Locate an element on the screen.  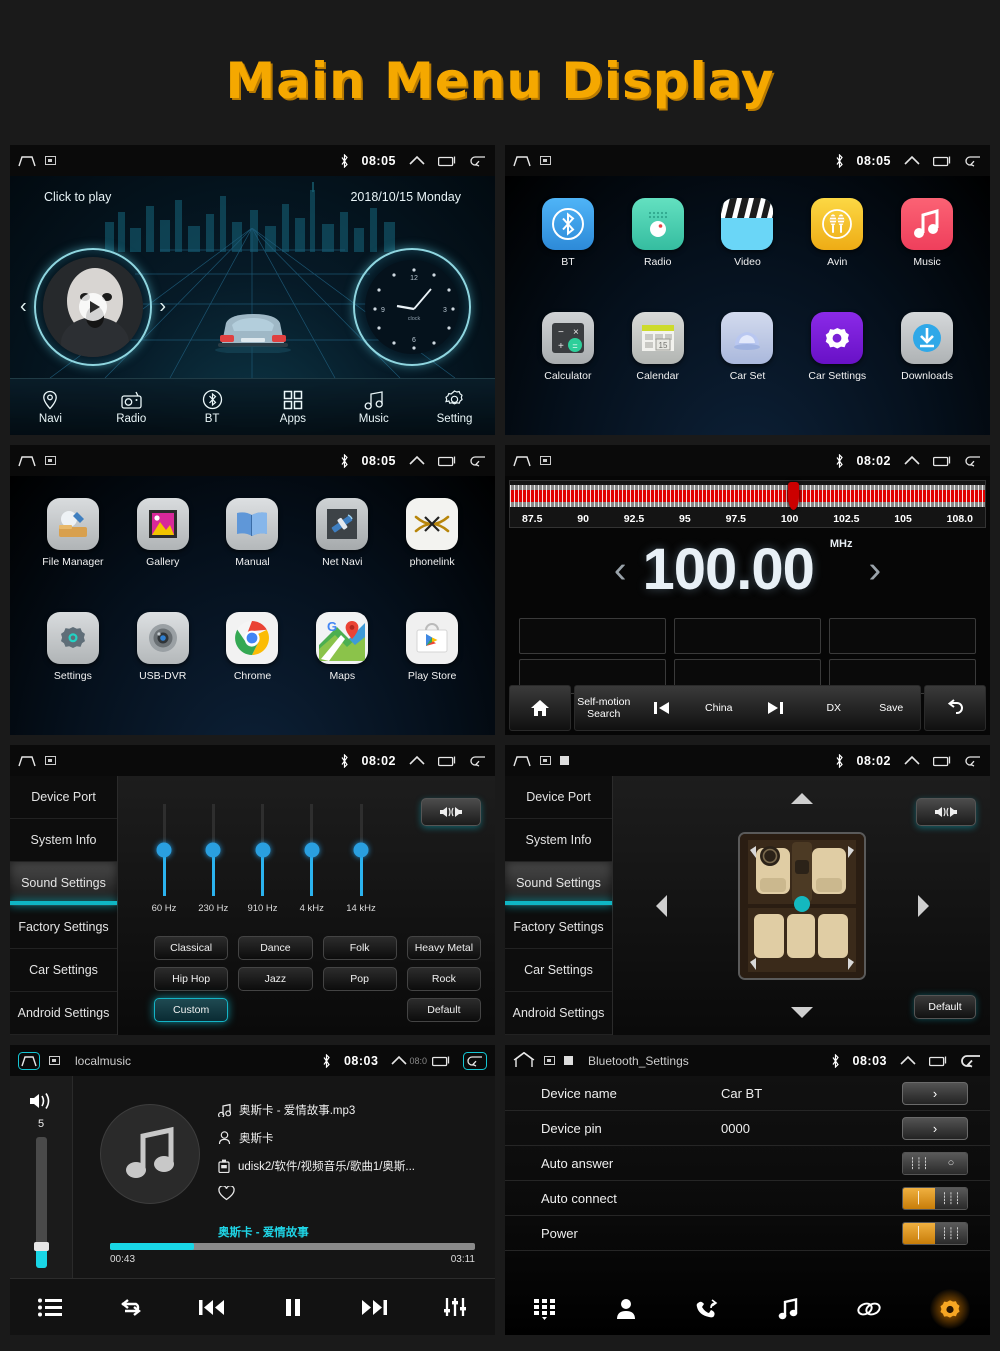
volume-slider-track is located at coordinates (41, 1202).